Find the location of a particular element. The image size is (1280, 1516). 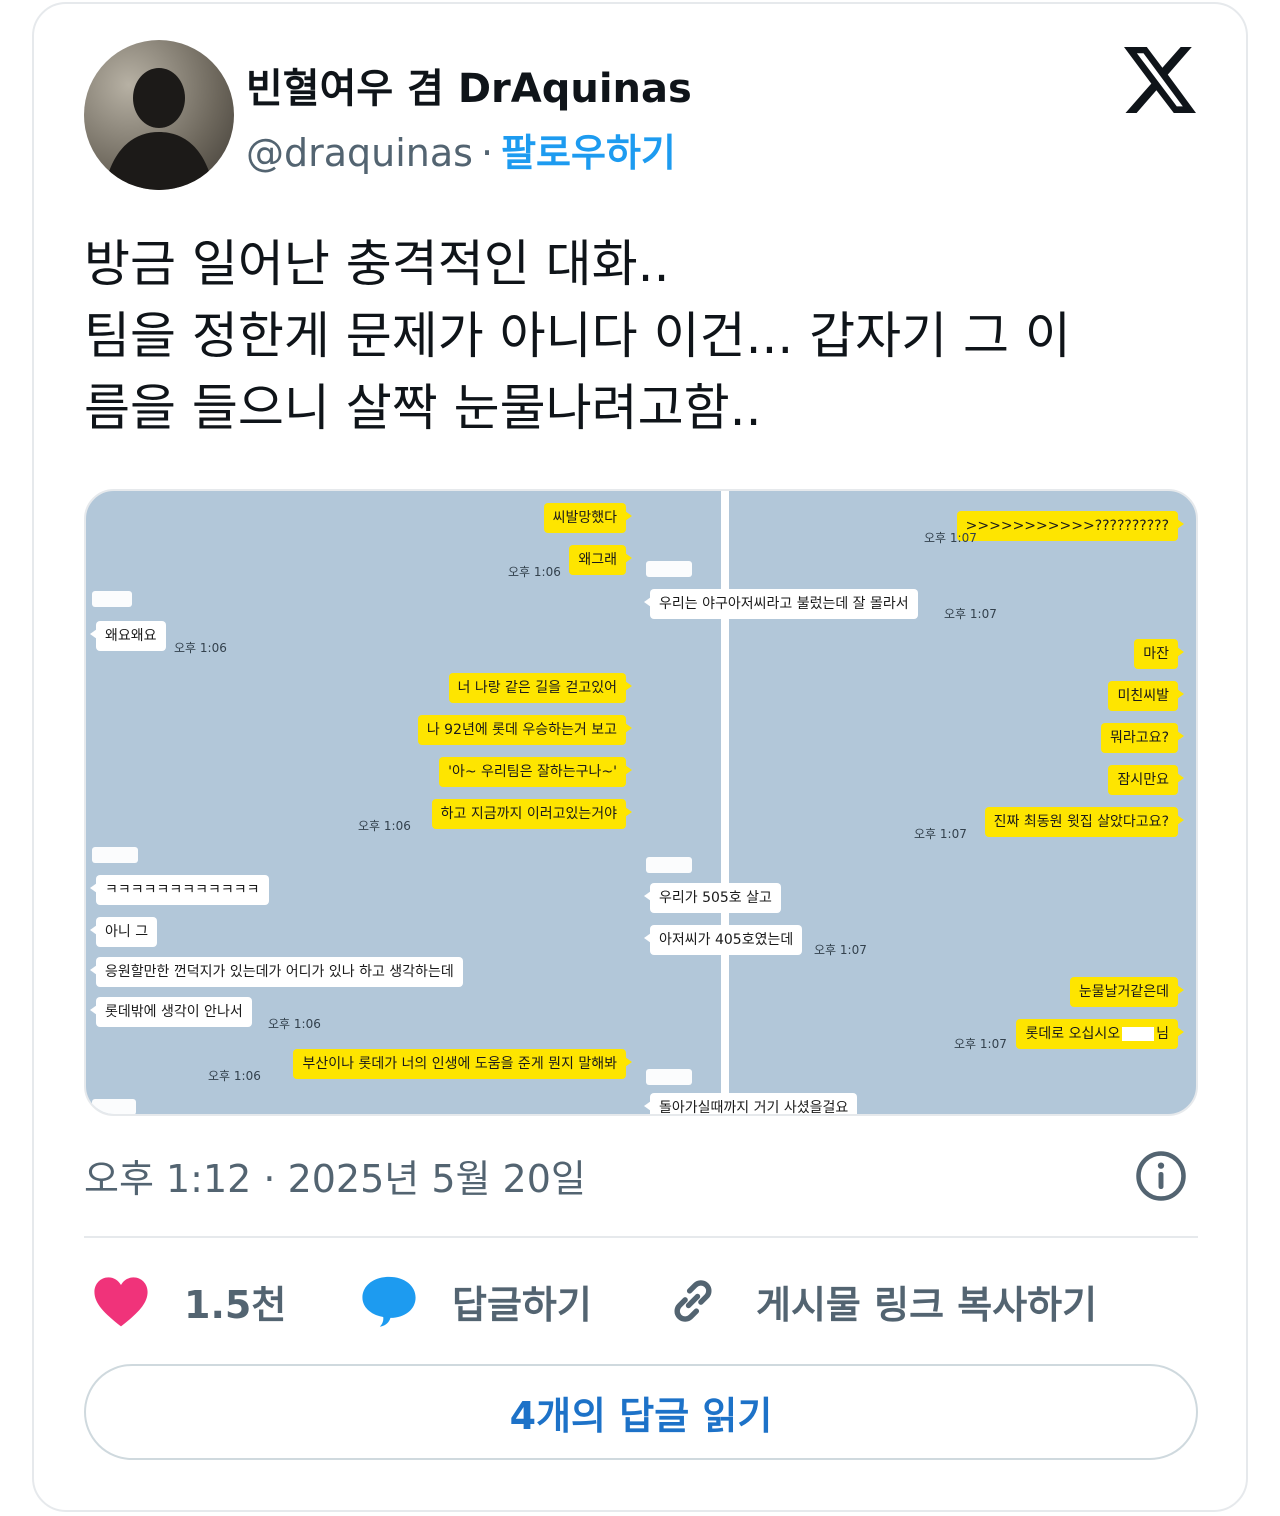

chat-message: 우리는 야구아저씨라고 불렀는데 잘 몰라서 is located at coordinates (781, 604).